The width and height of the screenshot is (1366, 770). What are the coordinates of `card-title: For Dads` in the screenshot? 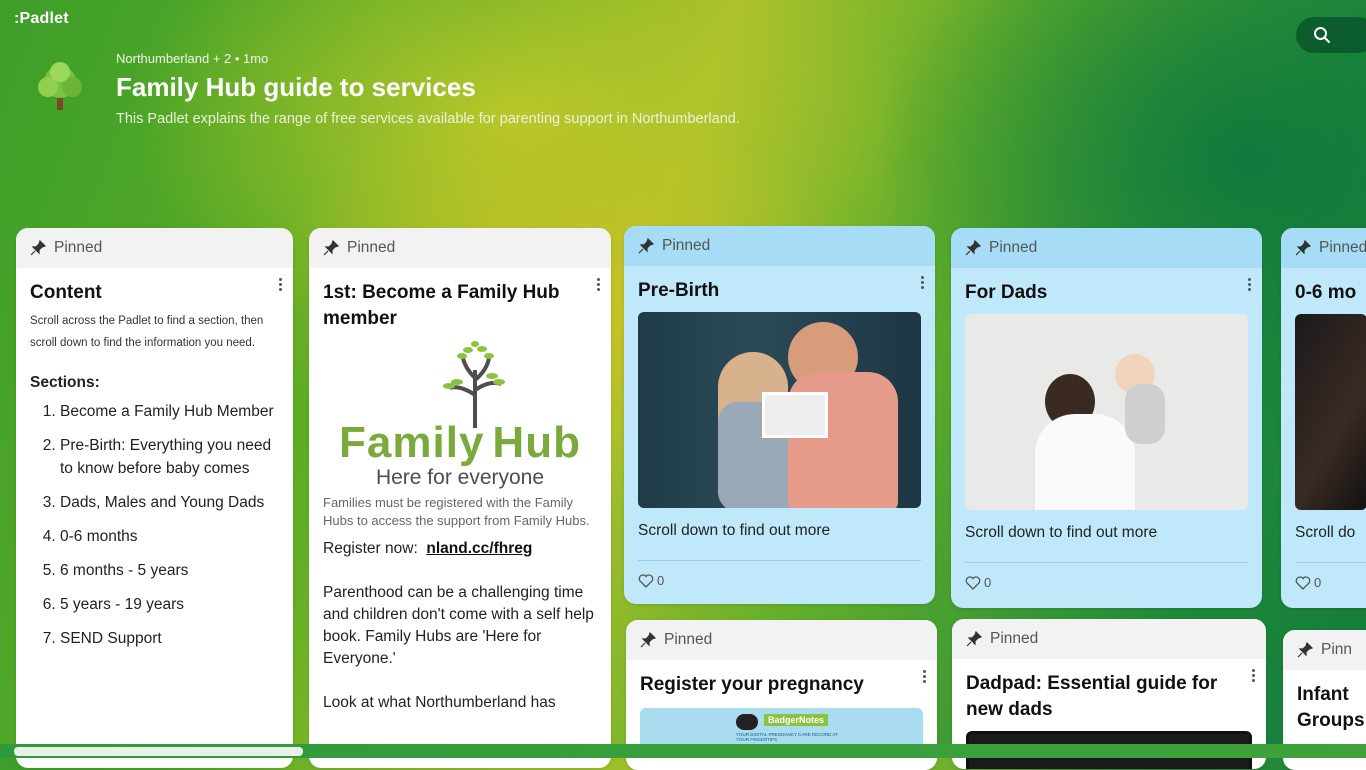 It's located at (1006, 292).